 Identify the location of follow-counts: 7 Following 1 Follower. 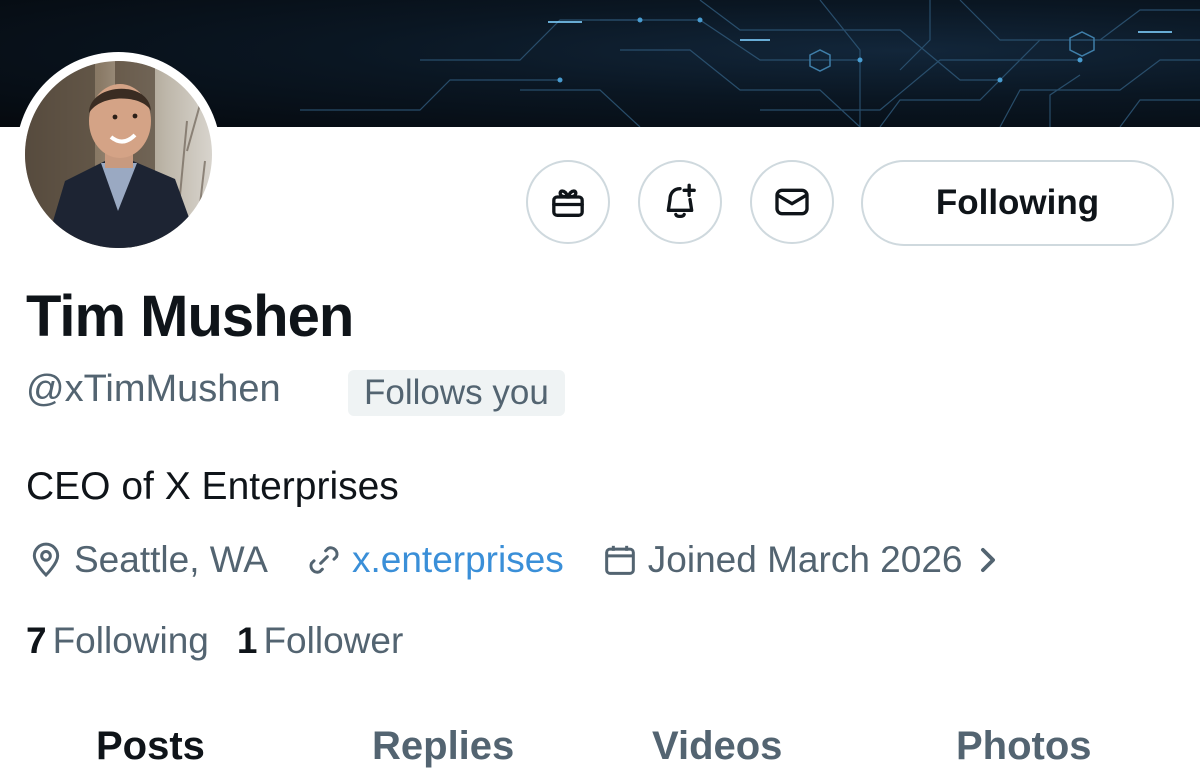
(228, 641).